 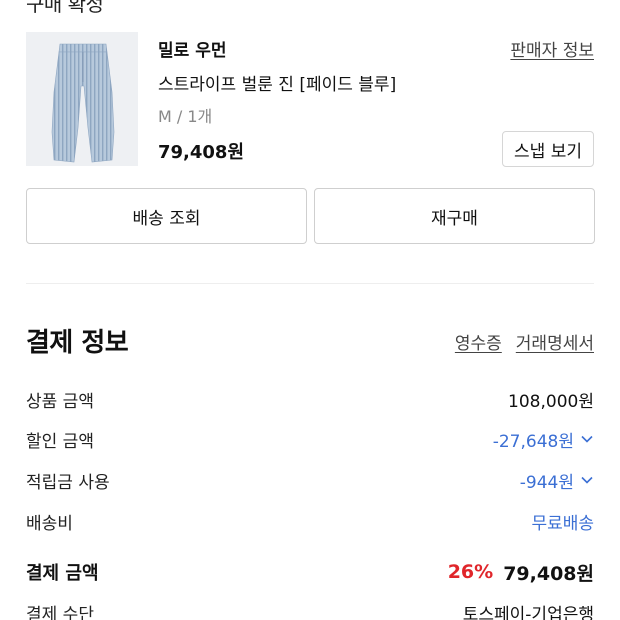 I want to click on payment-method-row: 결제 수단 토스페이-기업은행, so click(x=310, y=609).